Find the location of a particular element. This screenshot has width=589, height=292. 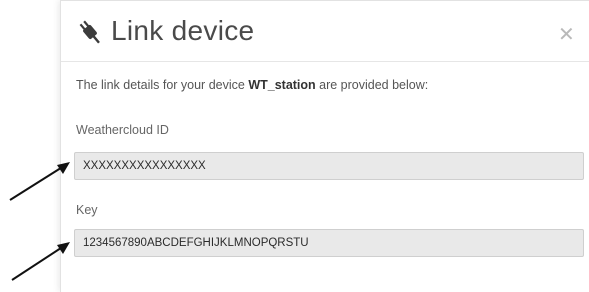

header-divider is located at coordinates (325, 61).